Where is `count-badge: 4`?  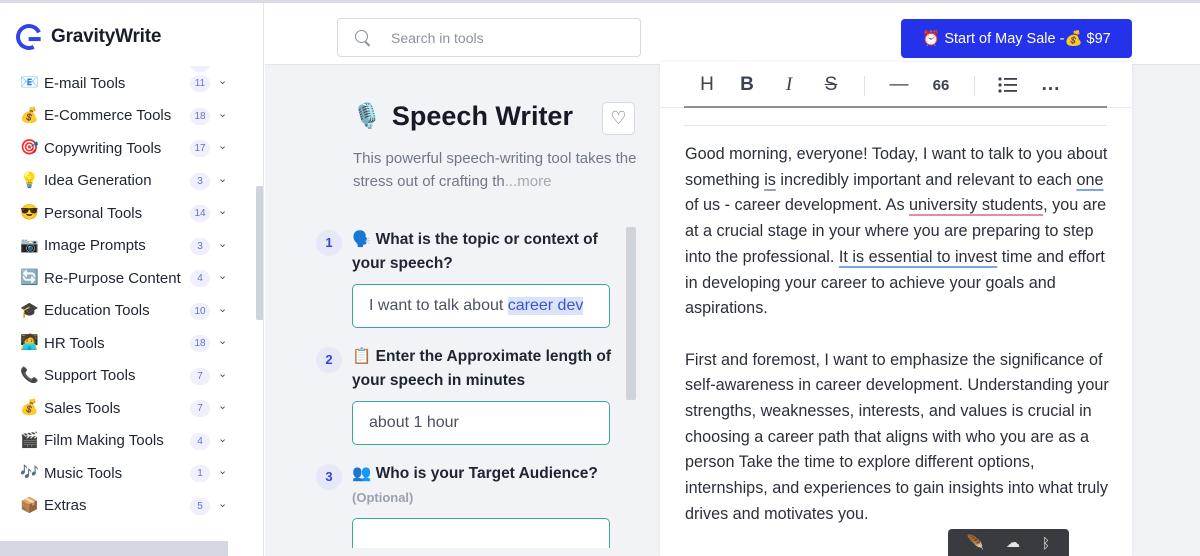
count-badge: 4 is located at coordinates (200, 278).